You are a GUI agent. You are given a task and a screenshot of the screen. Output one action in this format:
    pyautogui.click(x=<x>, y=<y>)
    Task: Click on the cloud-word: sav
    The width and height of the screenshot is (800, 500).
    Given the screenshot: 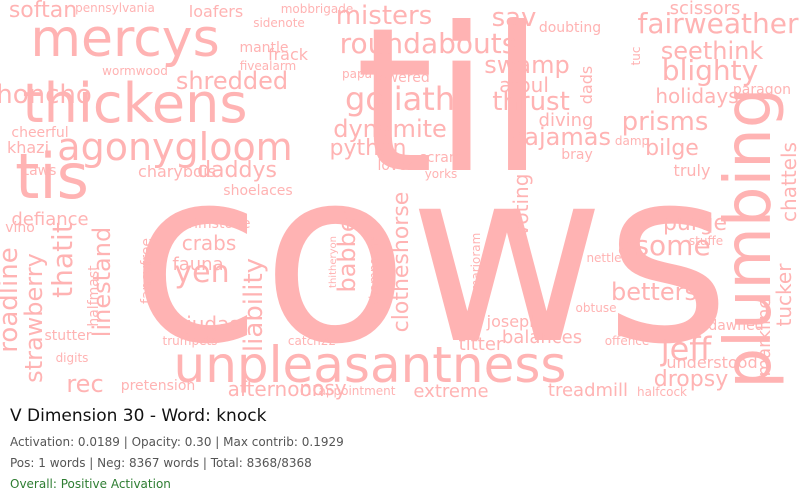 What is the action you would take?
    pyautogui.click(x=514, y=18)
    